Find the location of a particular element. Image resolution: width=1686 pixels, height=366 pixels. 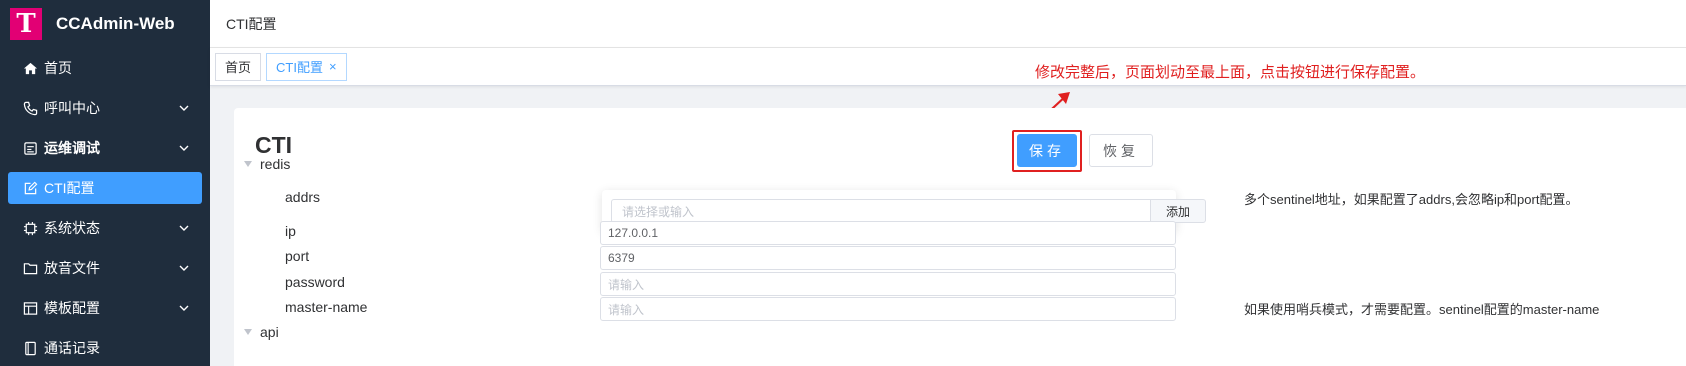

tab-home: 首页 is located at coordinates (238, 66).